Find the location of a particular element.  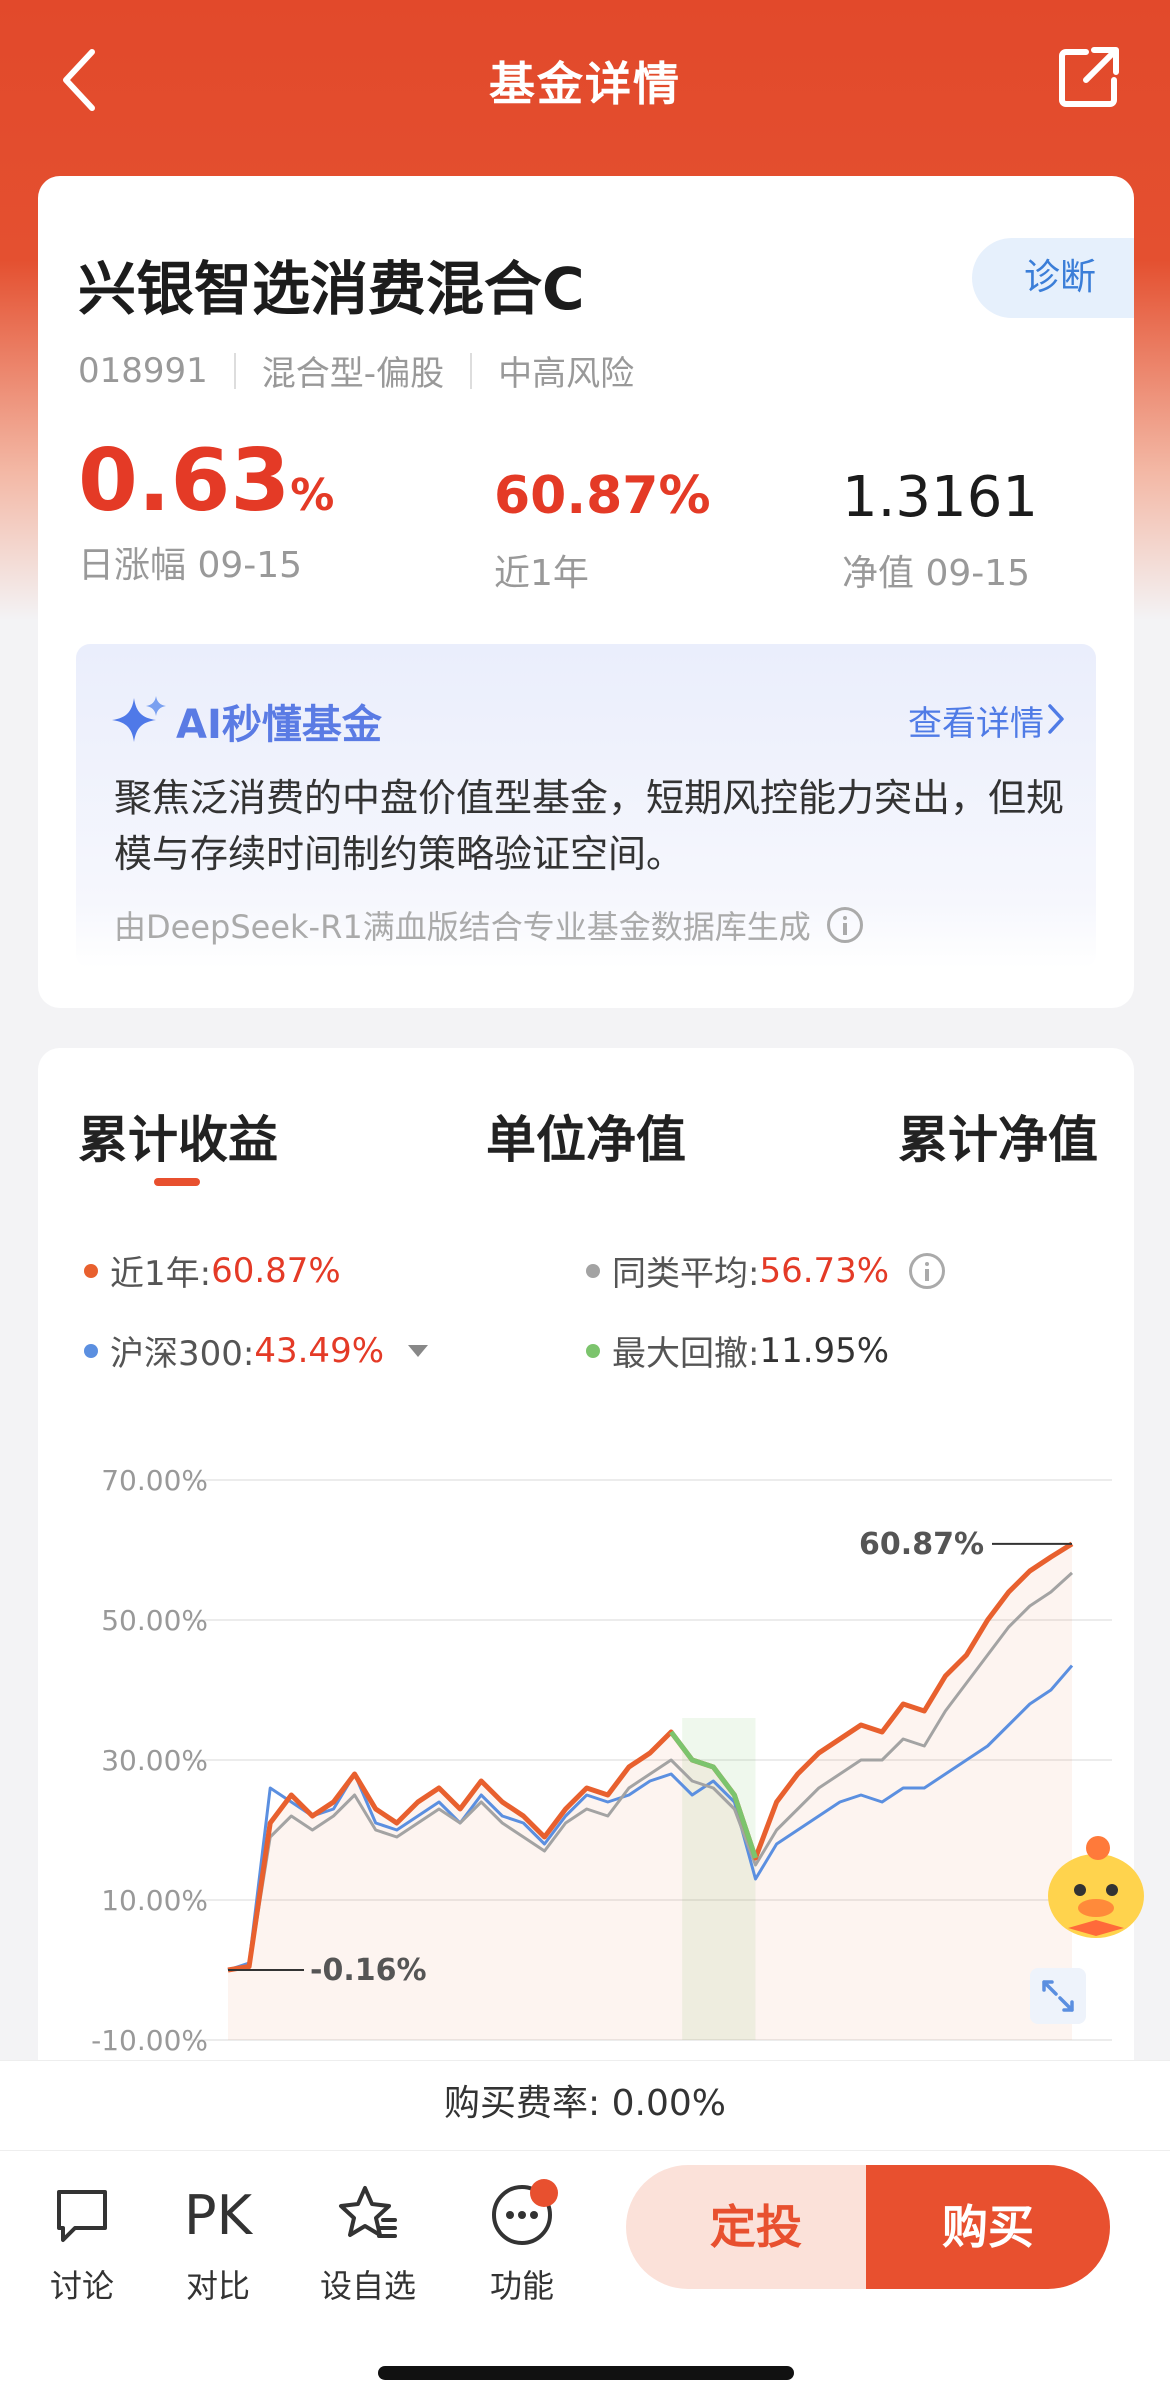

legend-peer-value: 56.73% is located at coordinates (824, 1270).